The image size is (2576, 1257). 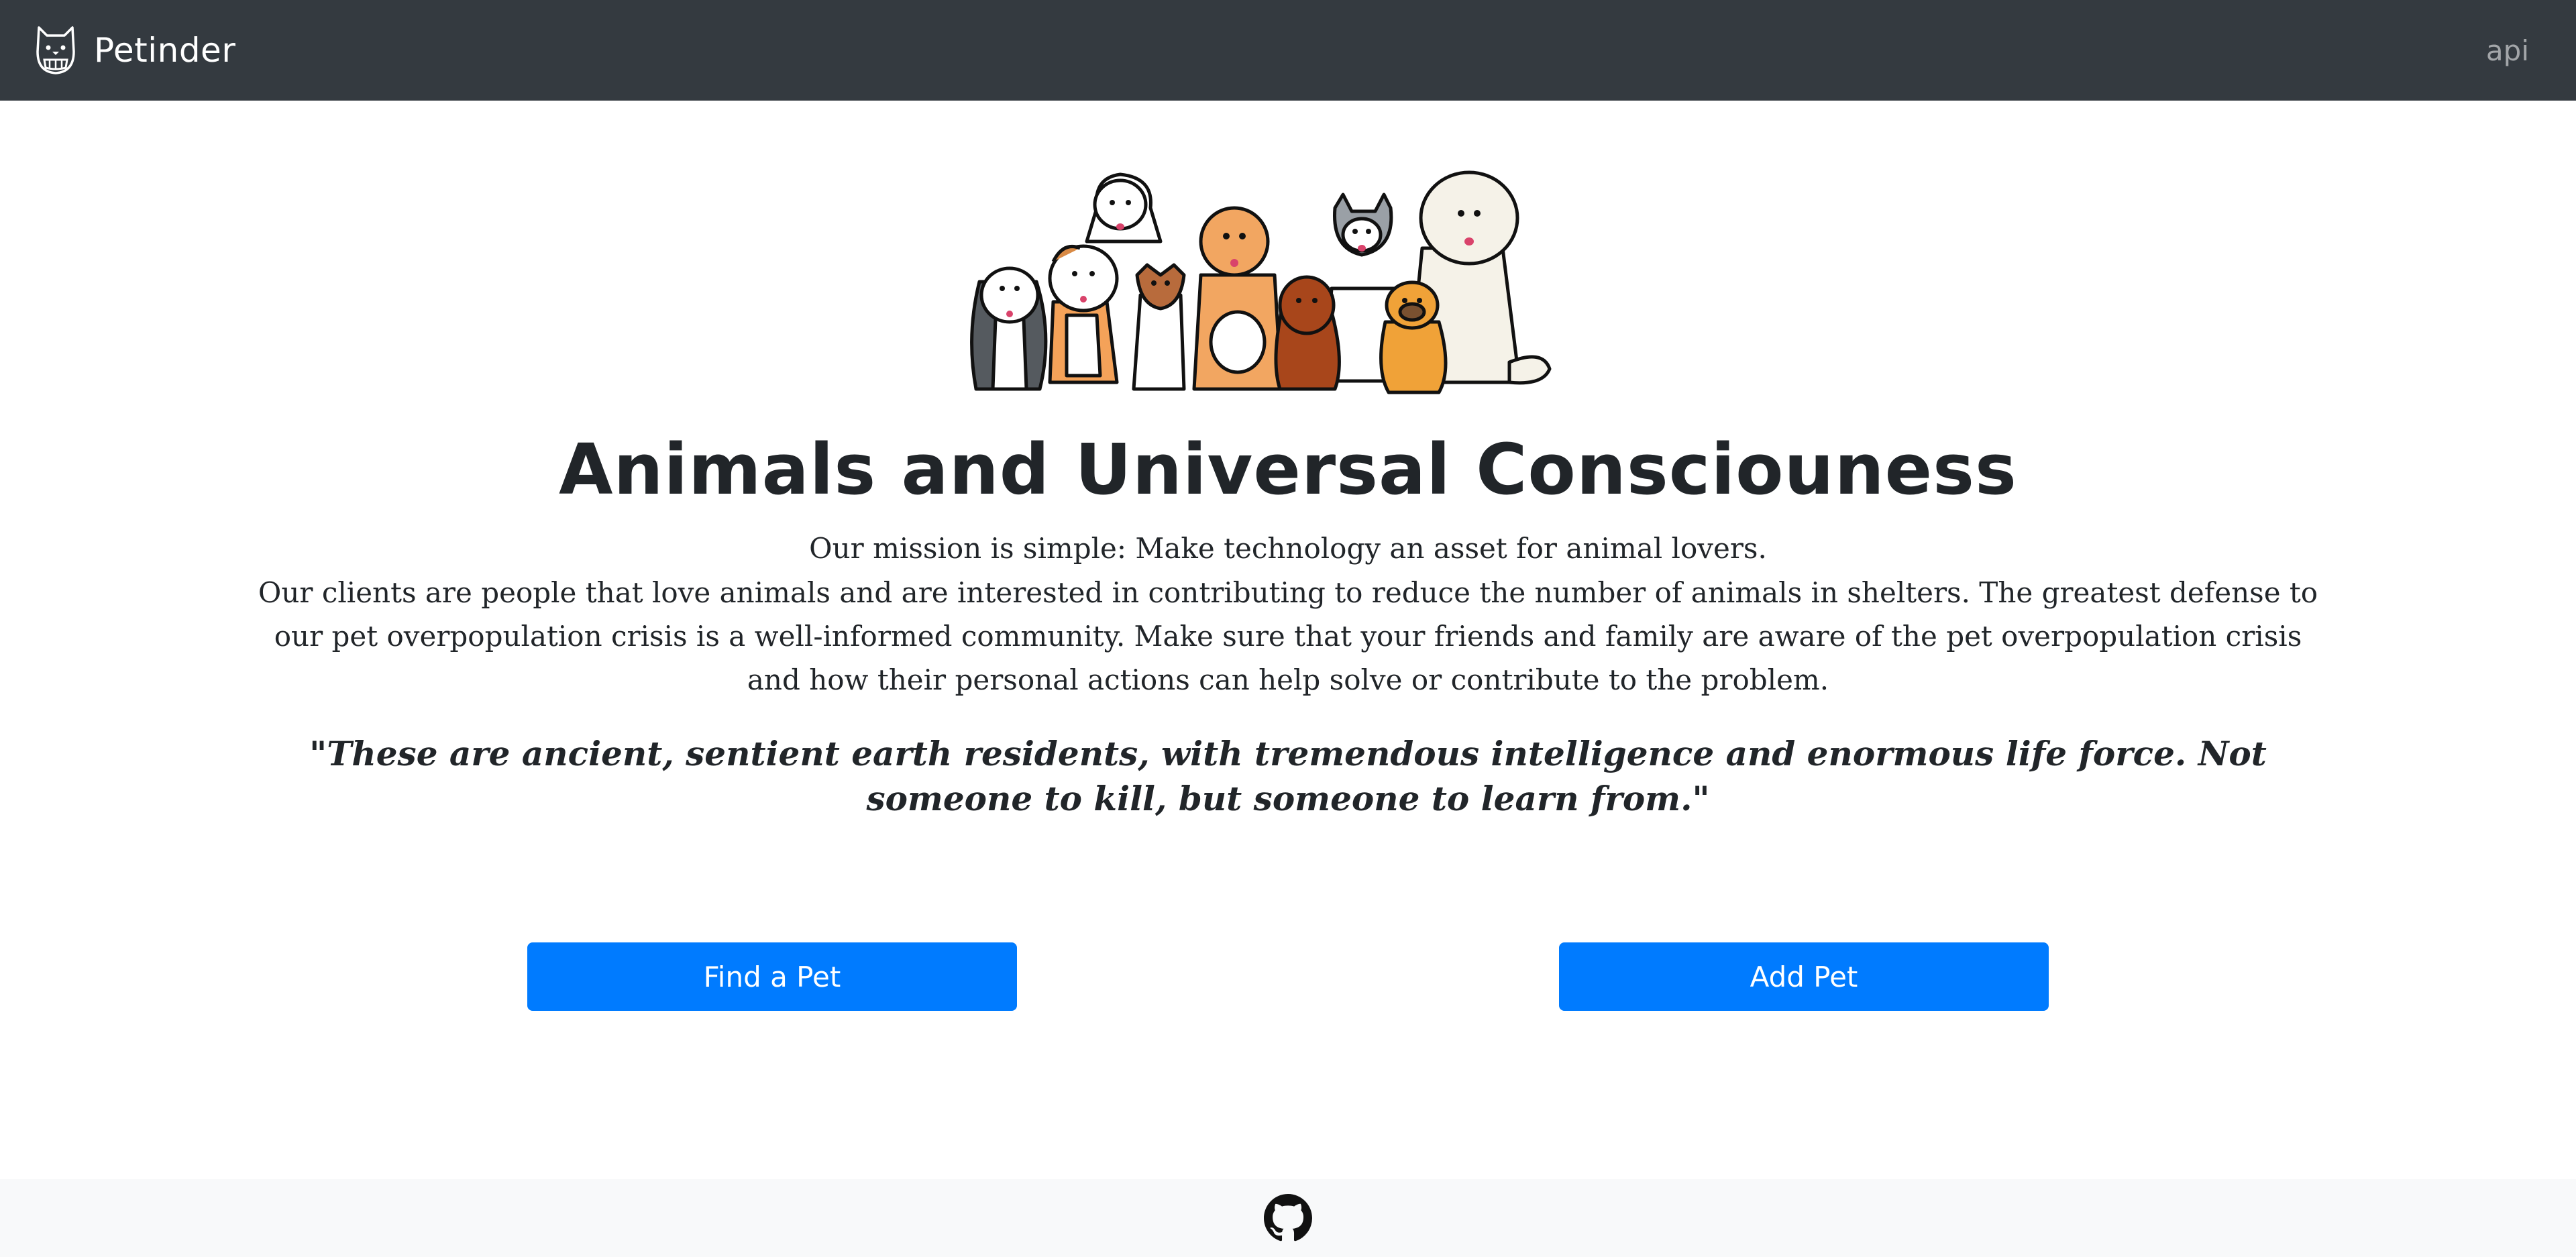 I want to click on white-fluffy-dog-back, so click(x=1124, y=208).